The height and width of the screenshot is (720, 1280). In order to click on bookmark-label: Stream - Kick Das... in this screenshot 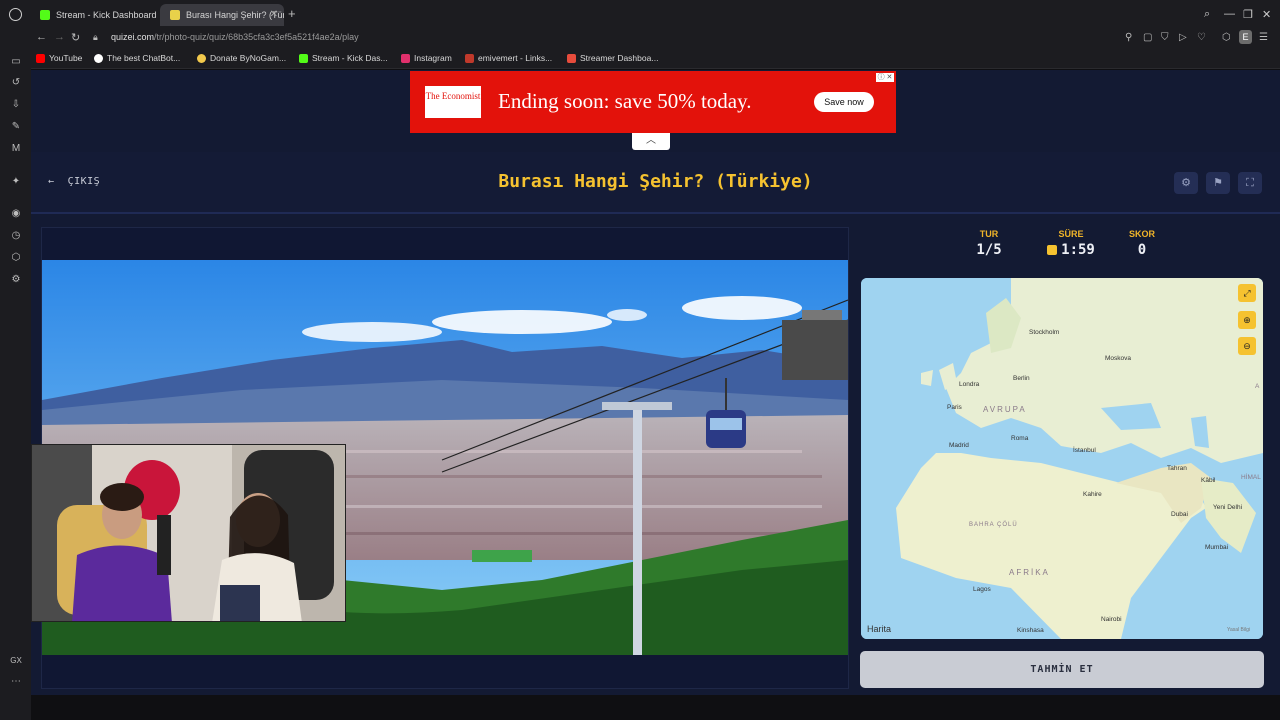, I will do `click(350, 58)`.